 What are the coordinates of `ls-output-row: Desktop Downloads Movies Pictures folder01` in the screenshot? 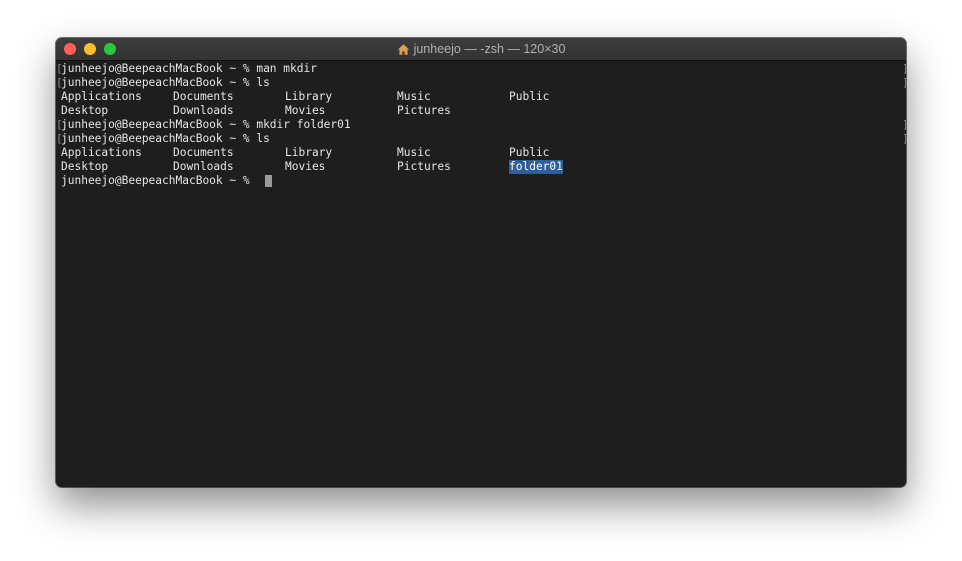 It's located at (483, 167).